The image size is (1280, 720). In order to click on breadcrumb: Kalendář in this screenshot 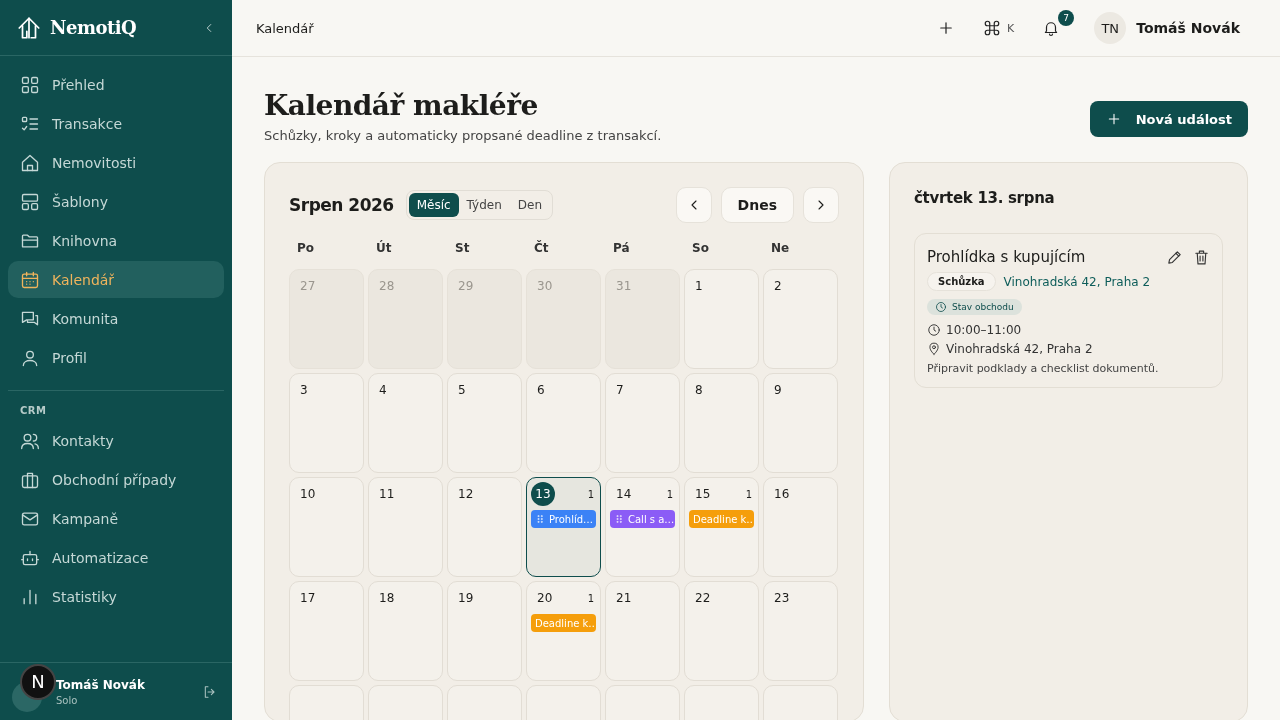, I will do `click(285, 28)`.